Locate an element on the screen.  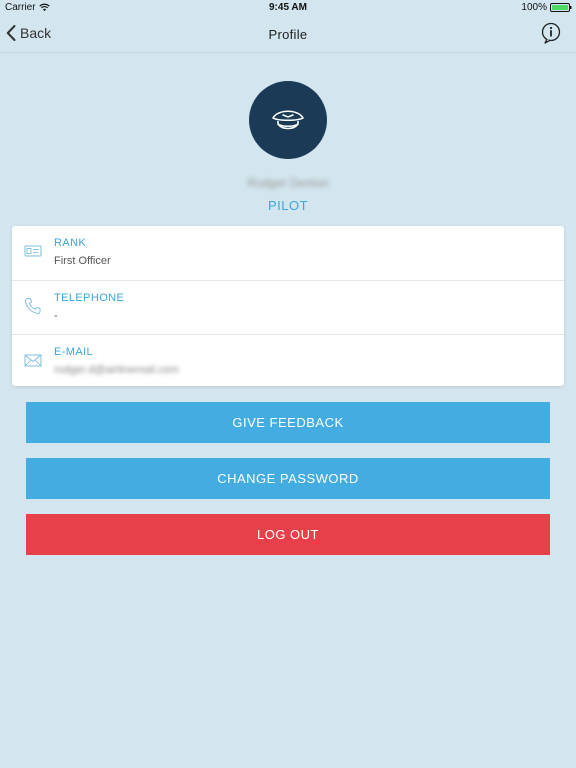
envelope-icon is located at coordinates (33, 360).